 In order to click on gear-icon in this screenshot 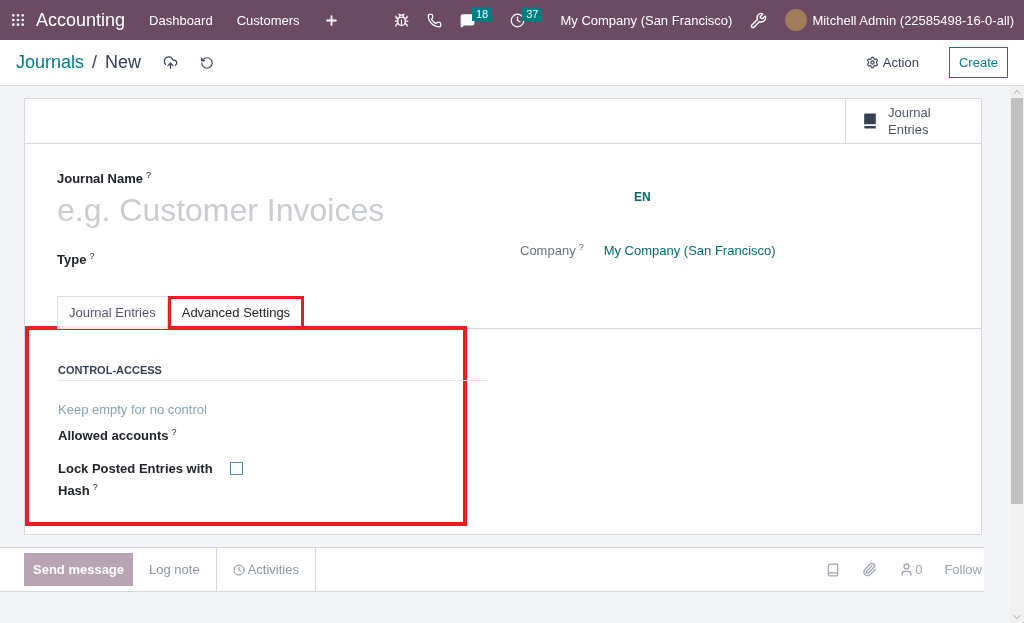, I will do `click(872, 62)`.